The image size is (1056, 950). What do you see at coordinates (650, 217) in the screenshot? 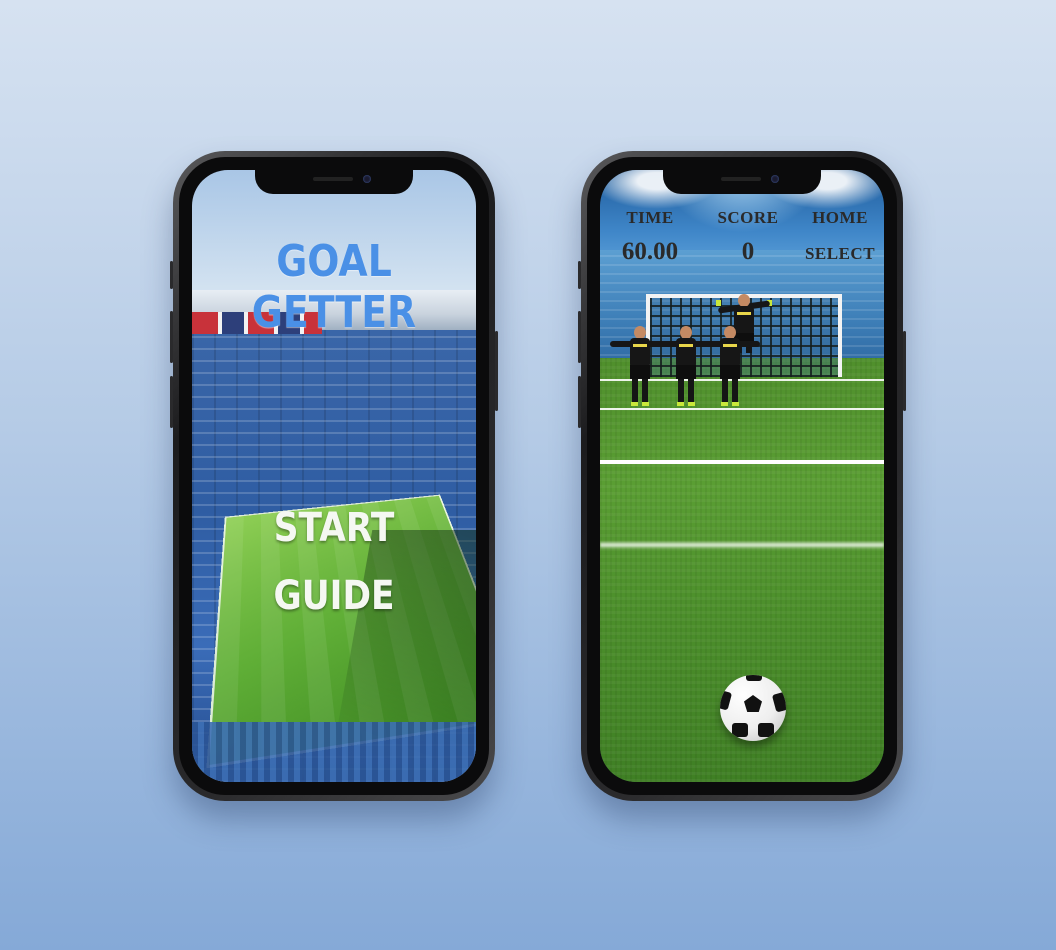
I see `time-label: TIME` at bounding box center [650, 217].